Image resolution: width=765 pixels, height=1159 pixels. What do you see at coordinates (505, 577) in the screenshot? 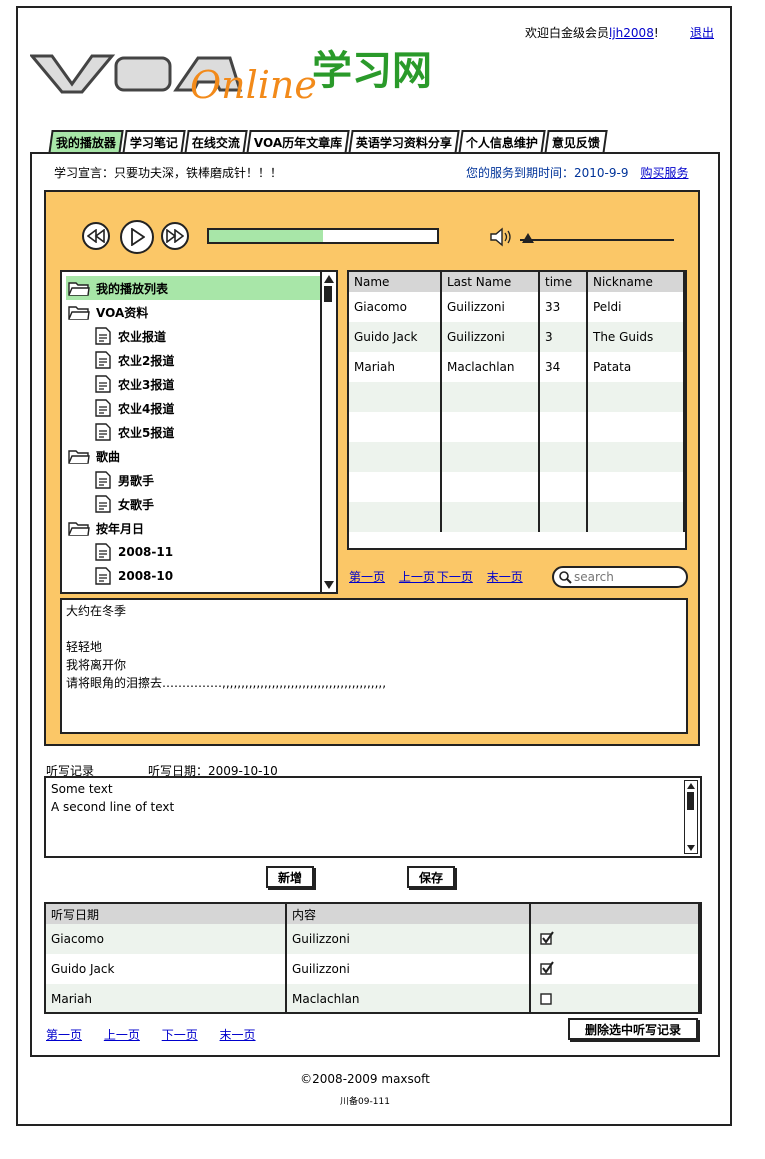
I see `pager-last: 末一页` at bounding box center [505, 577].